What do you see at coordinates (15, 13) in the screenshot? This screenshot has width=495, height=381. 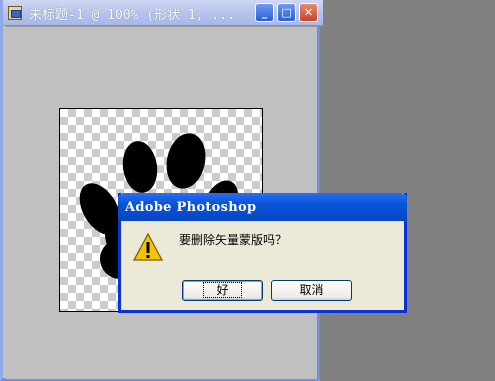 I see `photoshop-document-icon` at bounding box center [15, 13].